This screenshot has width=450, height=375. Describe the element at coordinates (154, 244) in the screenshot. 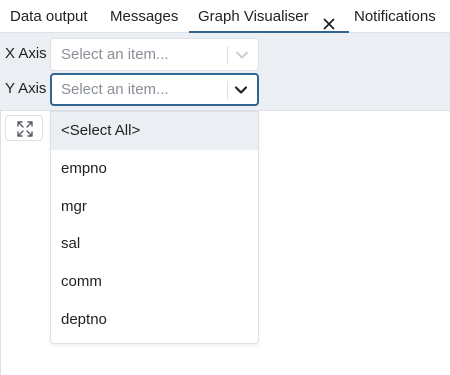

I see `option-sal: sal` at that location.